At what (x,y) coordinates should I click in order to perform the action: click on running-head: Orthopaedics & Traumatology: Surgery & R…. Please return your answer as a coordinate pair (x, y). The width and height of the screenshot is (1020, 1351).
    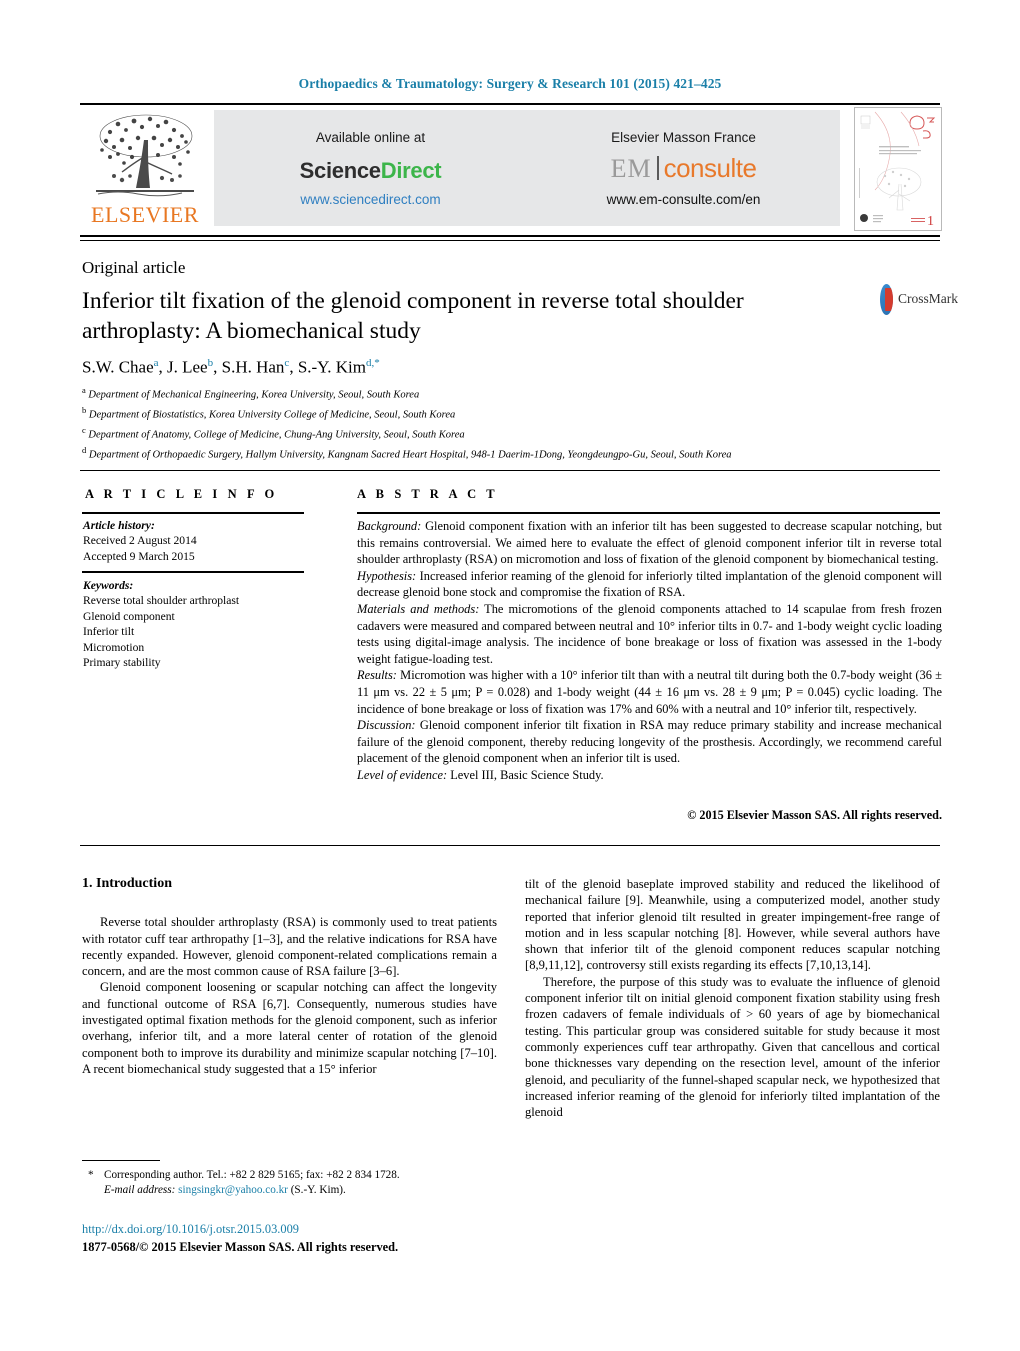
    Looking at the image, I should click on (510, 83).